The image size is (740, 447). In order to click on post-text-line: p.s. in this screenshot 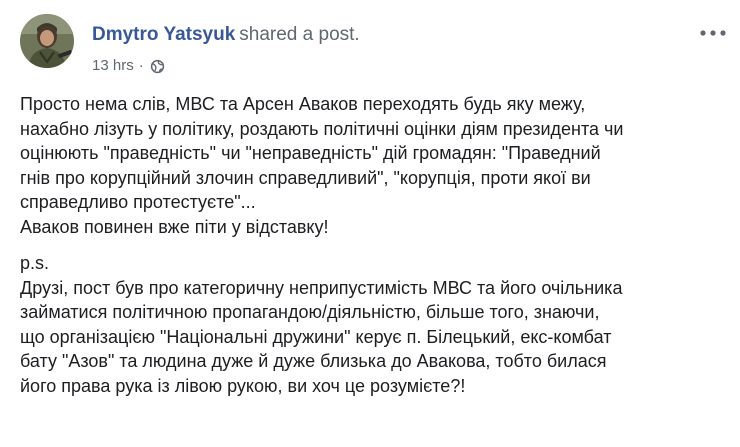, I will do `click(35, 263)`.